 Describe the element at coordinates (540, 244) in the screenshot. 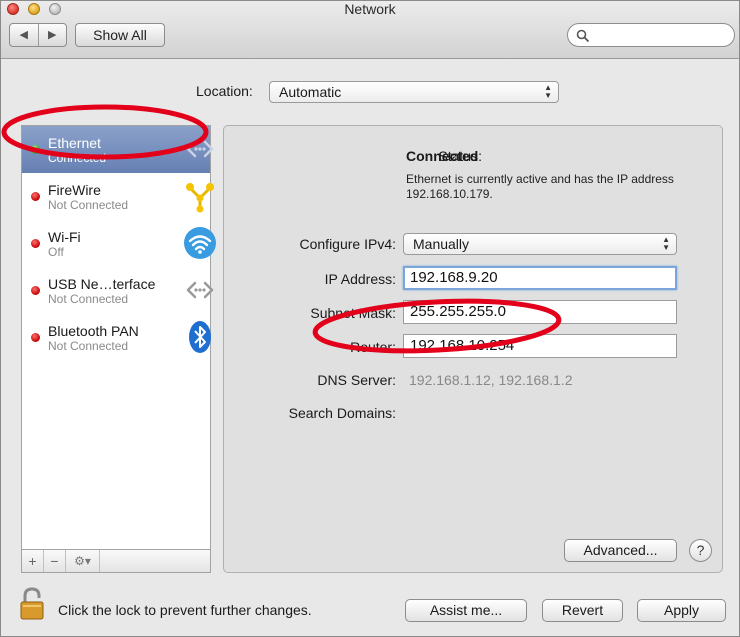

I see `configure-ipv4-popup: Manually ▲ ▼` at that location.